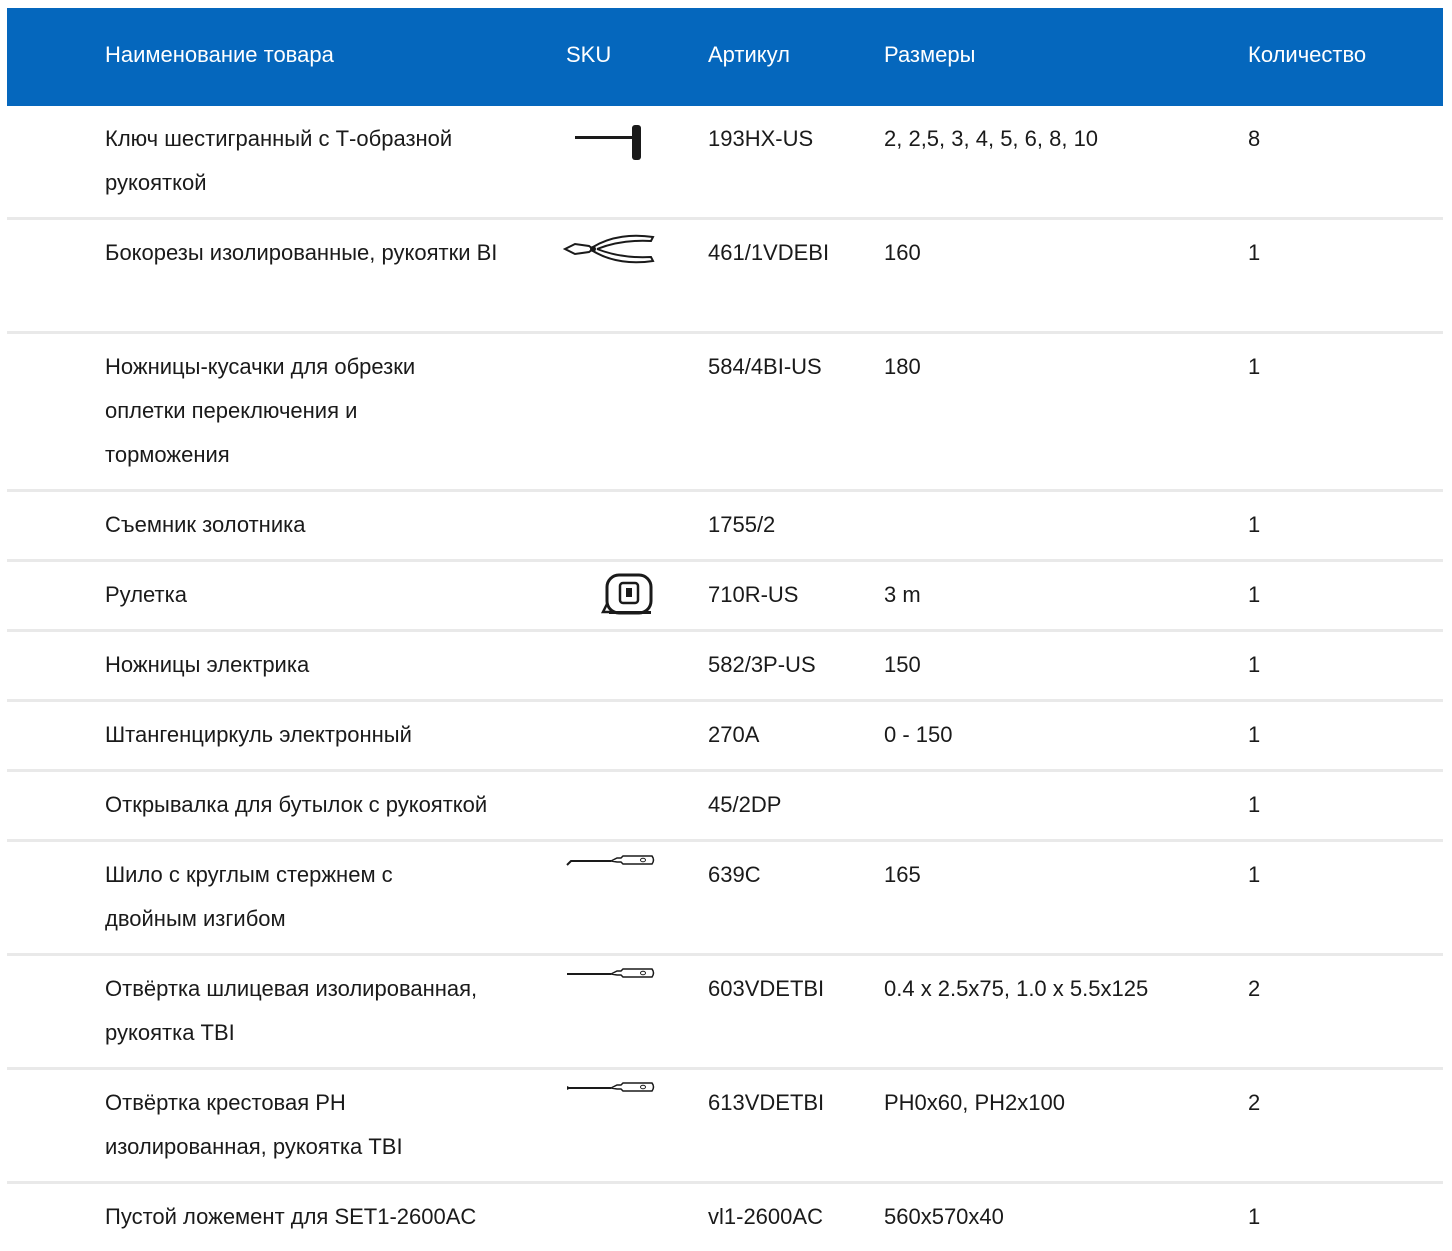 Image resolution: width=1452 pixels, height=1251 pixels. What do you see at coordinates (219, 54) in the screenshot?
I see `header-name: Наименование товара` at bounding box center [219, 54].